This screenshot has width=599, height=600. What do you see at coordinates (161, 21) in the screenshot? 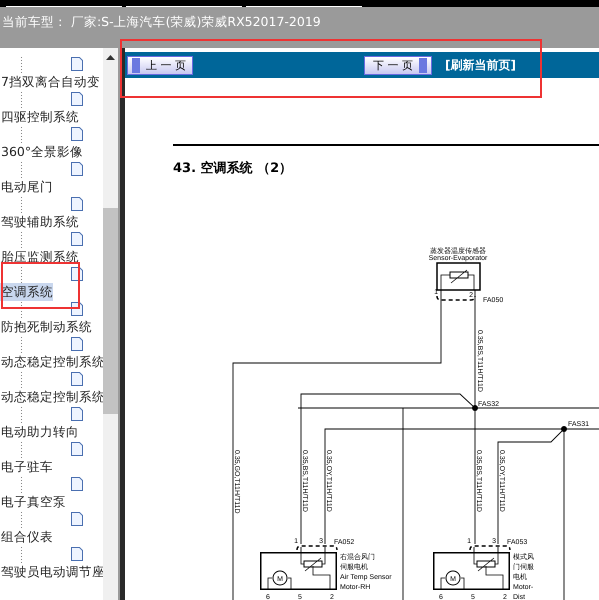
I see `car-model-title: 当前车型： 厂家:S-上海汽车(荣威)荣威RX52017-2019` at bounding box center [161, 21].